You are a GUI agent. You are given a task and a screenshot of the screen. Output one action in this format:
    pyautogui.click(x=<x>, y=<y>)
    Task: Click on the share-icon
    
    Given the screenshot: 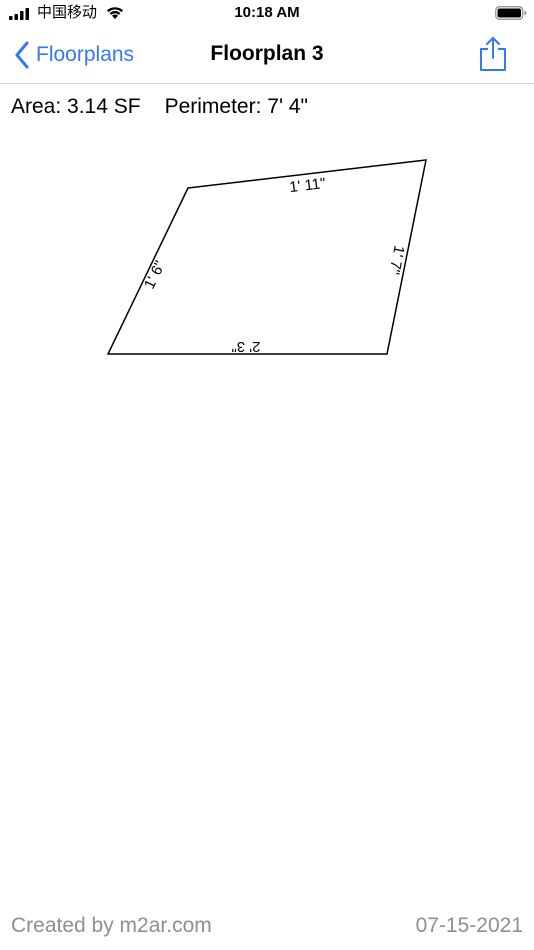 What is the action you would take?
    pyautogui.click(x=493, y=54)
    